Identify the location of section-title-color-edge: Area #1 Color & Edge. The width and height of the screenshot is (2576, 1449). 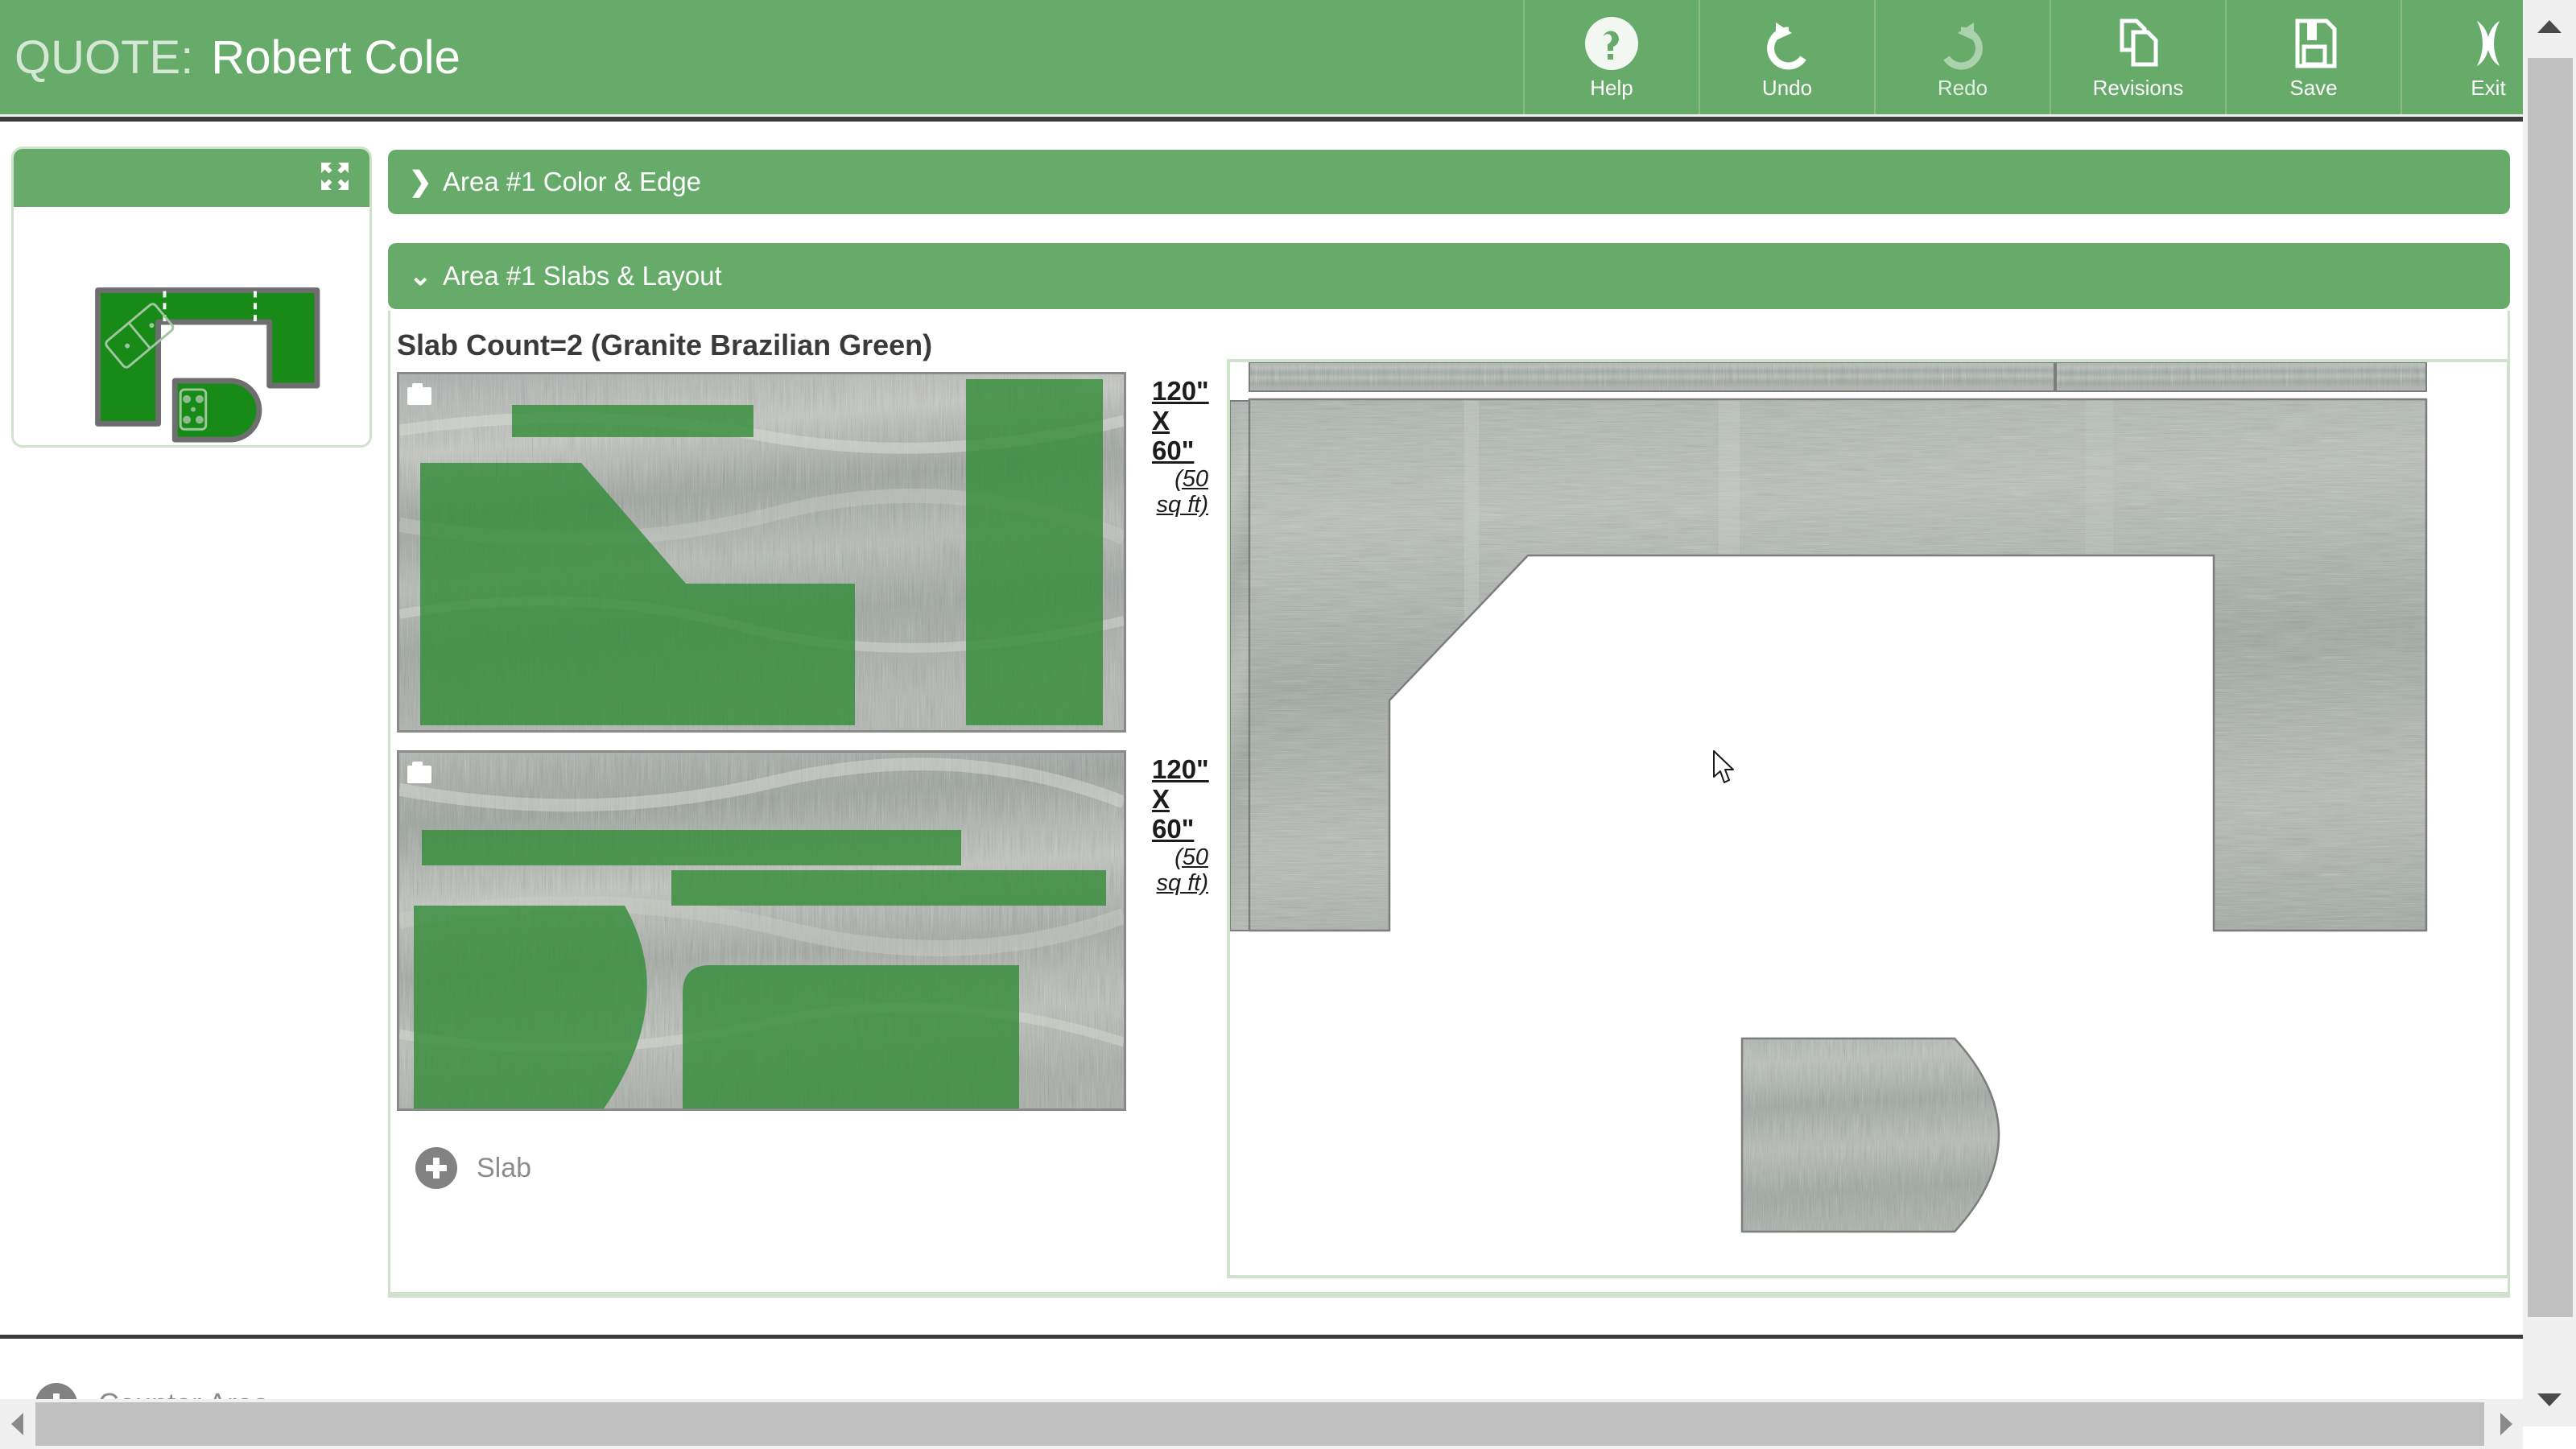
(572, 181).